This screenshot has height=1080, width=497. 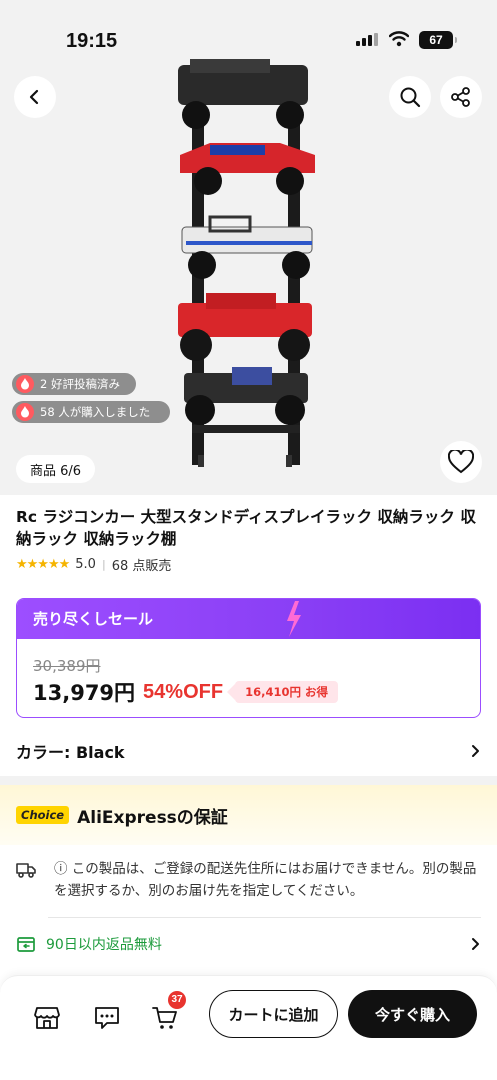 I want to click on review-count-badge: 2 好評投稿済み, so click(x=74, y=384).